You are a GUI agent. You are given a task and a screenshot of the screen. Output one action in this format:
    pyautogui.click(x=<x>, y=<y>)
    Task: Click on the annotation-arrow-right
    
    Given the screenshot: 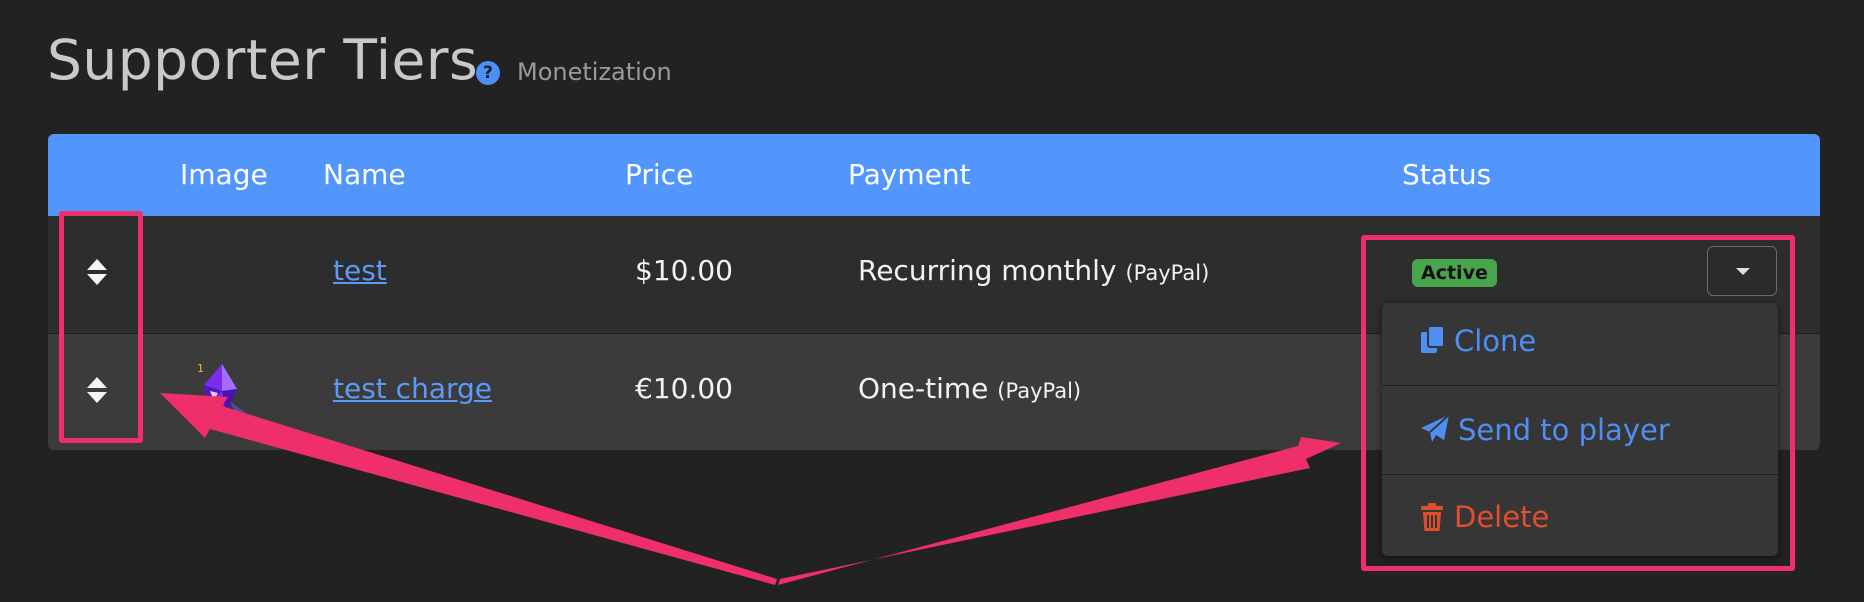 What is the action you would take?
    pyautogui.click(x=1059, y=511)
    